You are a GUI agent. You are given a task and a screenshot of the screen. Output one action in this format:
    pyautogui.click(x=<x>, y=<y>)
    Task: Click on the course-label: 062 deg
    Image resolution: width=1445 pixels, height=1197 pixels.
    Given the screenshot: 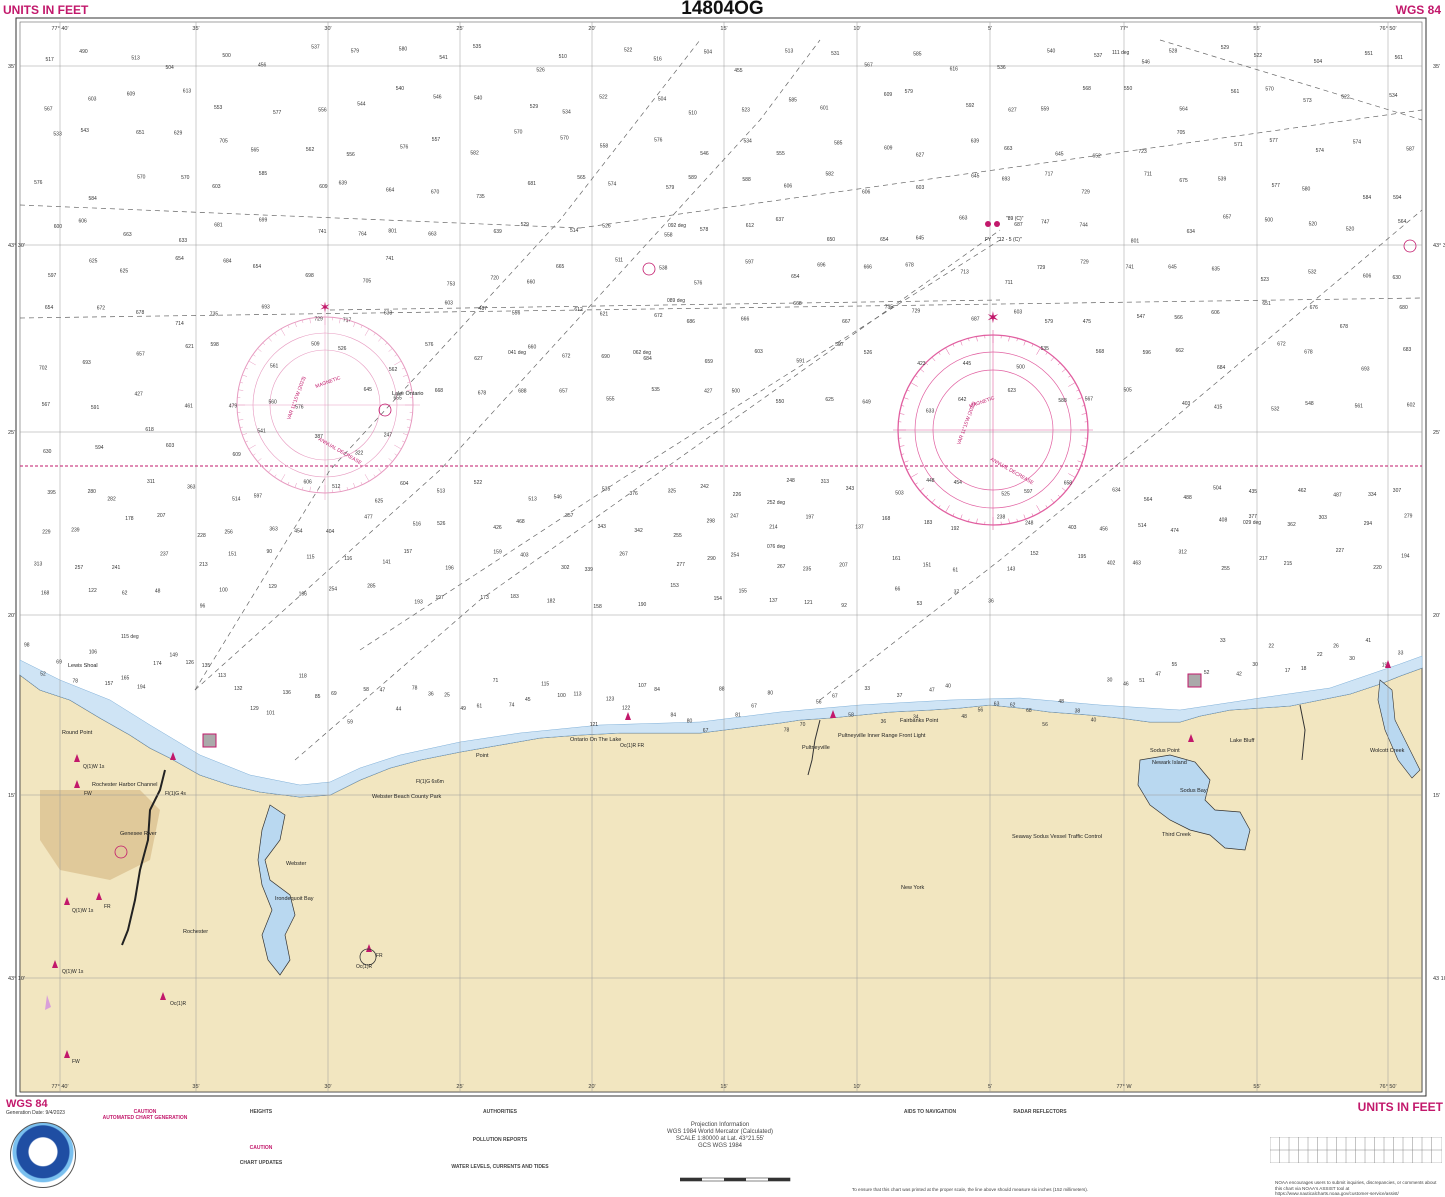 What is the action you would take?
    pyautogui.click(x=642, y=353)
    